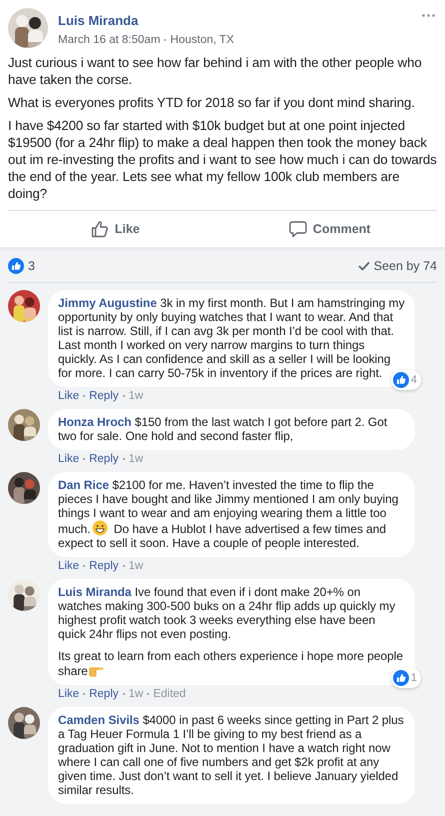  What do you see at coordinates (229, 514) in the screenshot?
I see `comment-text: Dan Rice $2100 for me. Haven’t invested the time to flip the pieces I have bought and like Jimmy mentioned I am only buying things I want to wear and am enjoying wearing them a little too much. Do have a Hublot I have advertised a few times and expect to sell it soon. Have a couple of people interested.` at bounding box center [229, 514].